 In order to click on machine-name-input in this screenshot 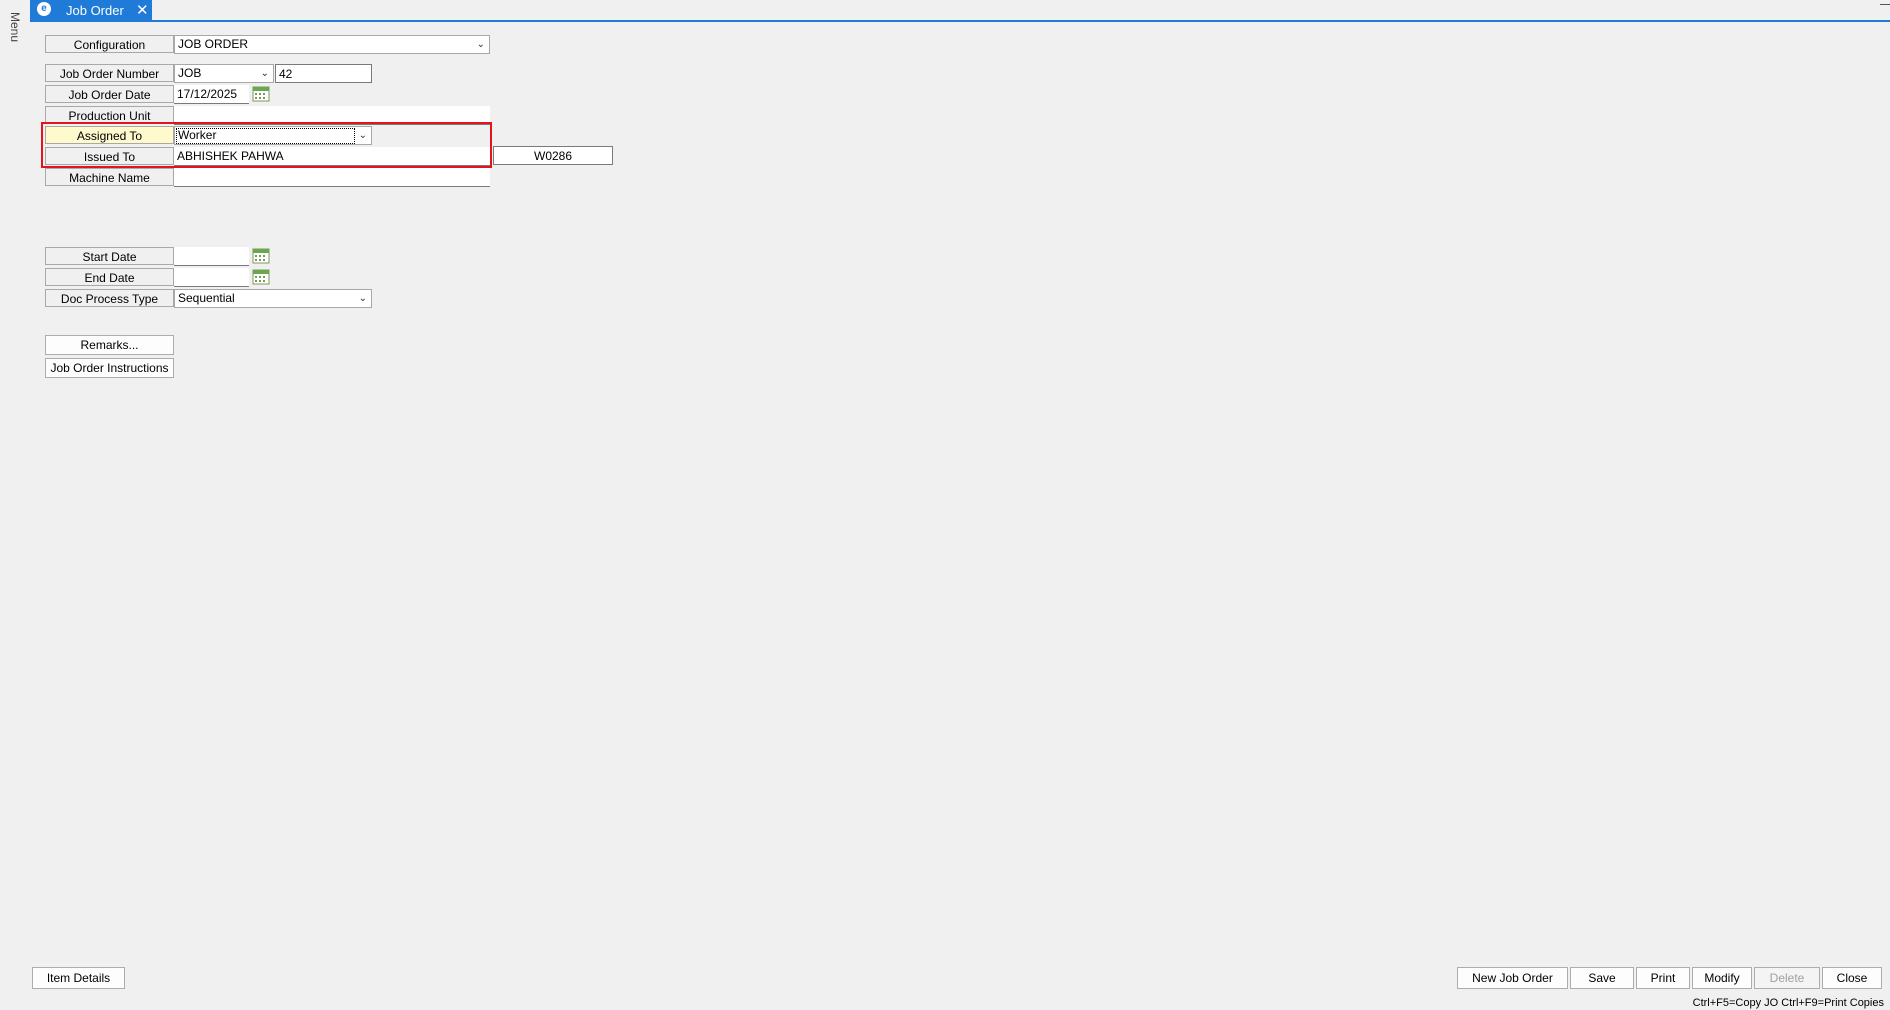, I will do `click(332, 177)`.